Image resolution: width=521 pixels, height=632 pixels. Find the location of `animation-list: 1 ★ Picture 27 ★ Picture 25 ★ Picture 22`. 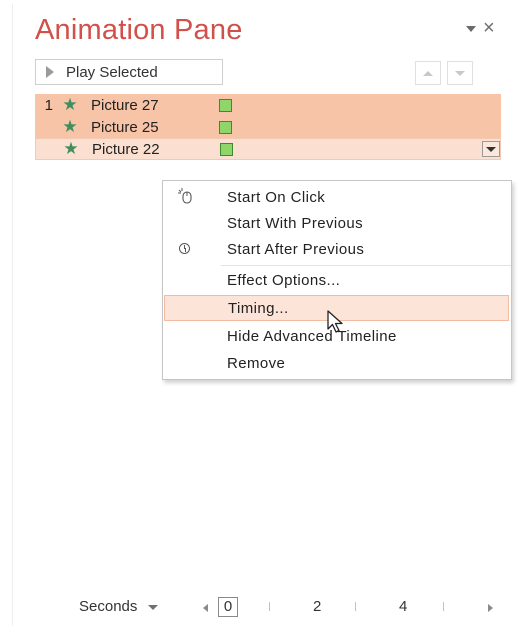

animation-list: 1 ★ Picture 27 ★ Picture 25 ★ Picture 22 is located at coordinates (268, 127).